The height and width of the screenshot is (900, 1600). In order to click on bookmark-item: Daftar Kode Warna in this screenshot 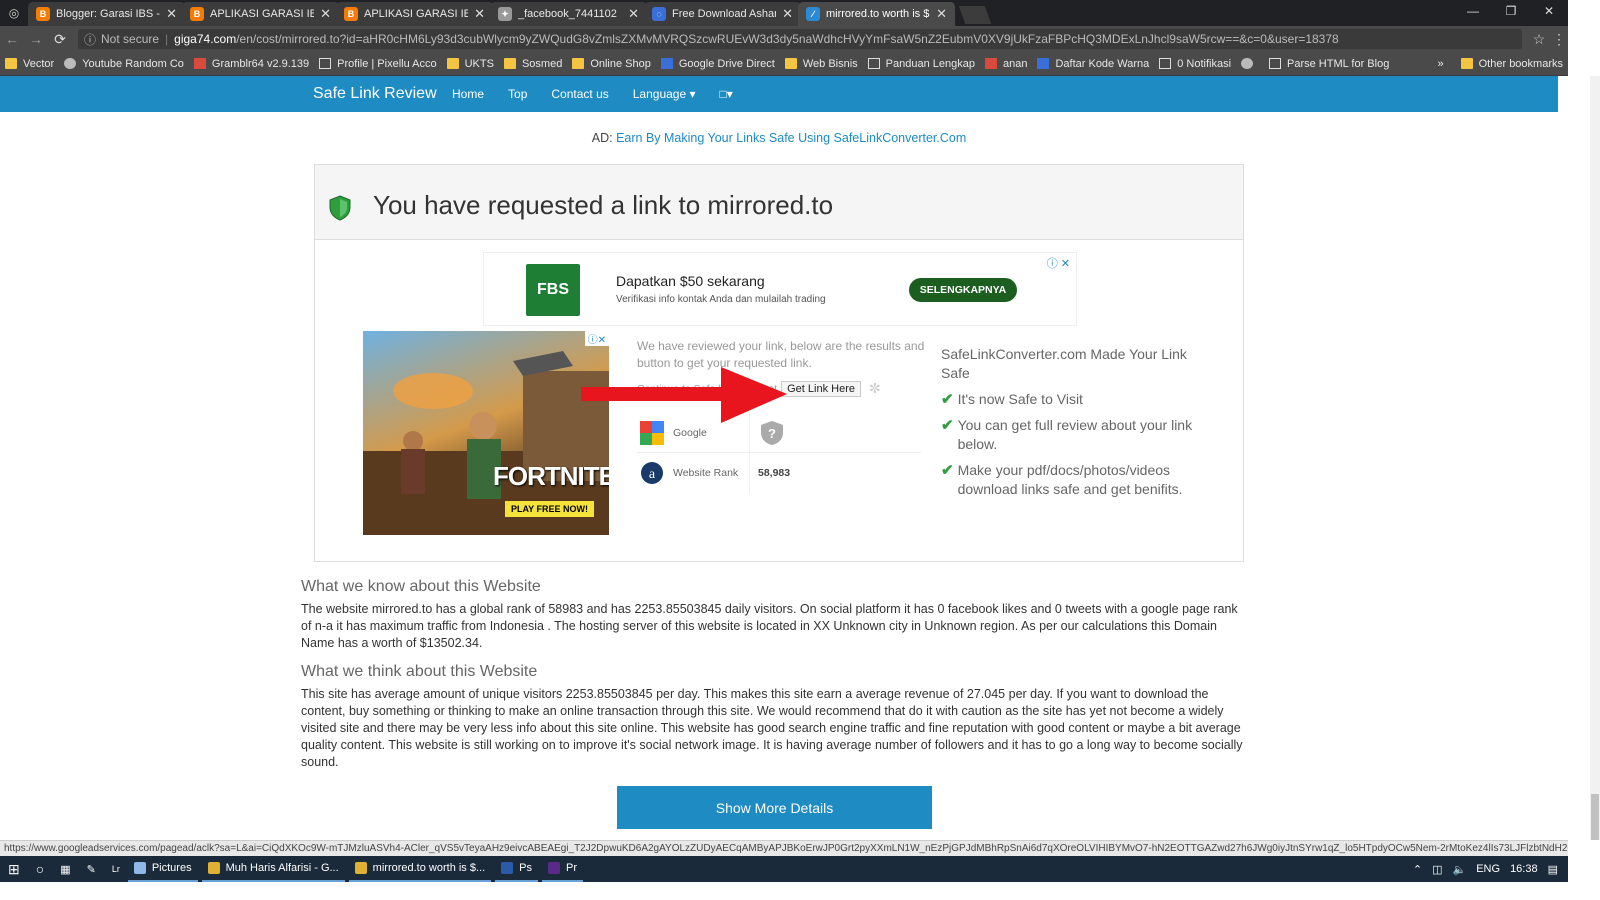, I will do `click(1093, 64)`.